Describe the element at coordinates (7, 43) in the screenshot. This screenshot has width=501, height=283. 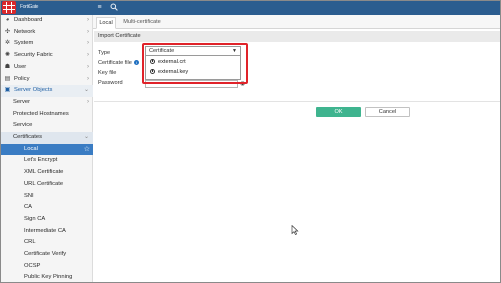
I see `gear-icon: ✲` at that location.